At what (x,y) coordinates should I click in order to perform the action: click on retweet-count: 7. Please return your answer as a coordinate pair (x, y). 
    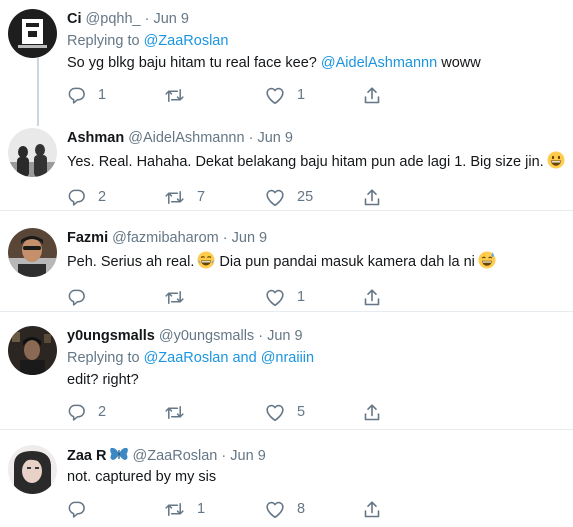
    Looking at the image, I should click on (201, 197).